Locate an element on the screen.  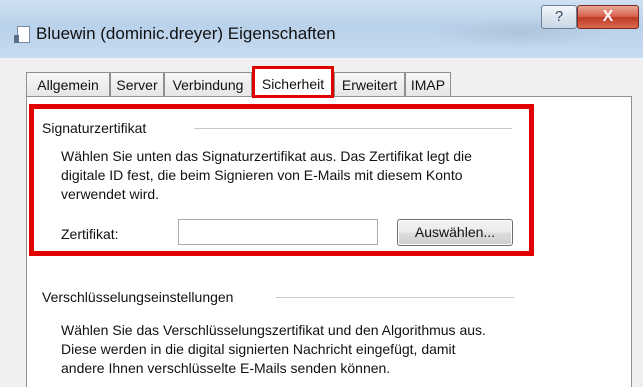
tab-allgemein: Allgemein is located at coordinates (68, 84).